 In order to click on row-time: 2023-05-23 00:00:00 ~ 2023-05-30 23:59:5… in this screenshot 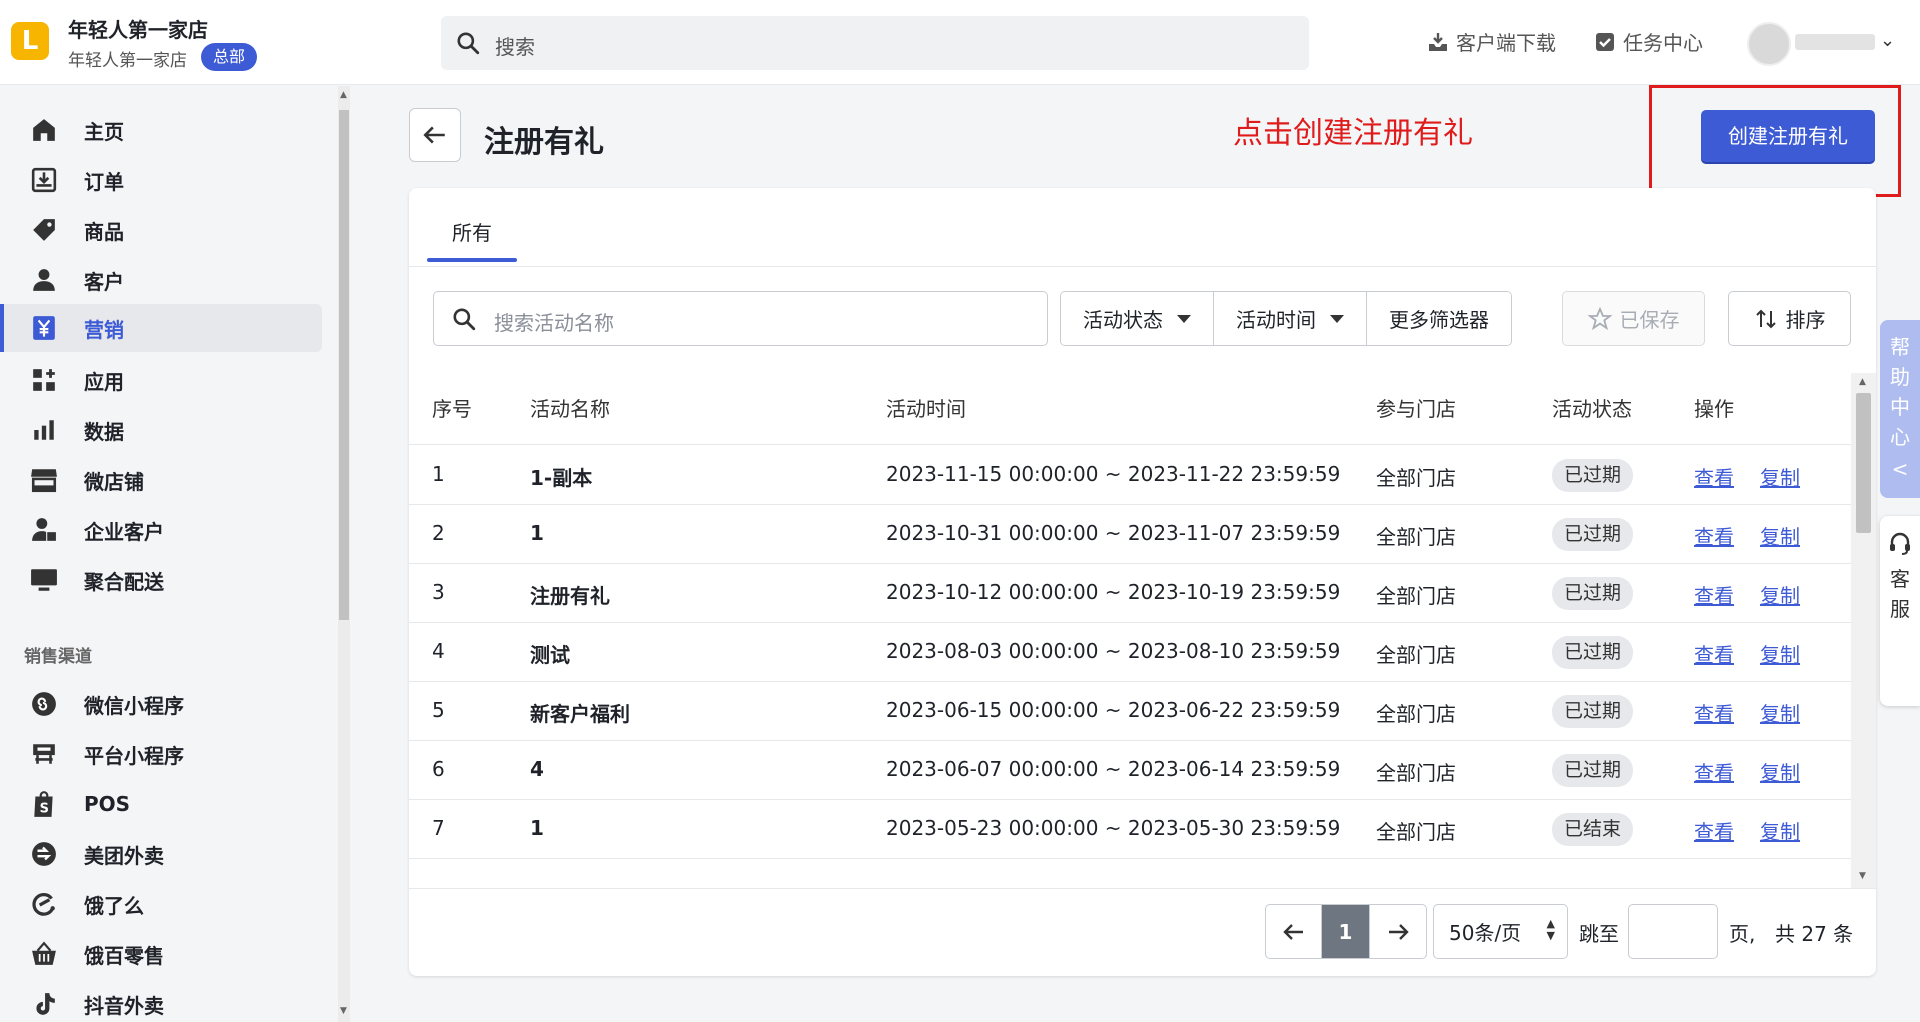, I will do `click(1113, 828)`.